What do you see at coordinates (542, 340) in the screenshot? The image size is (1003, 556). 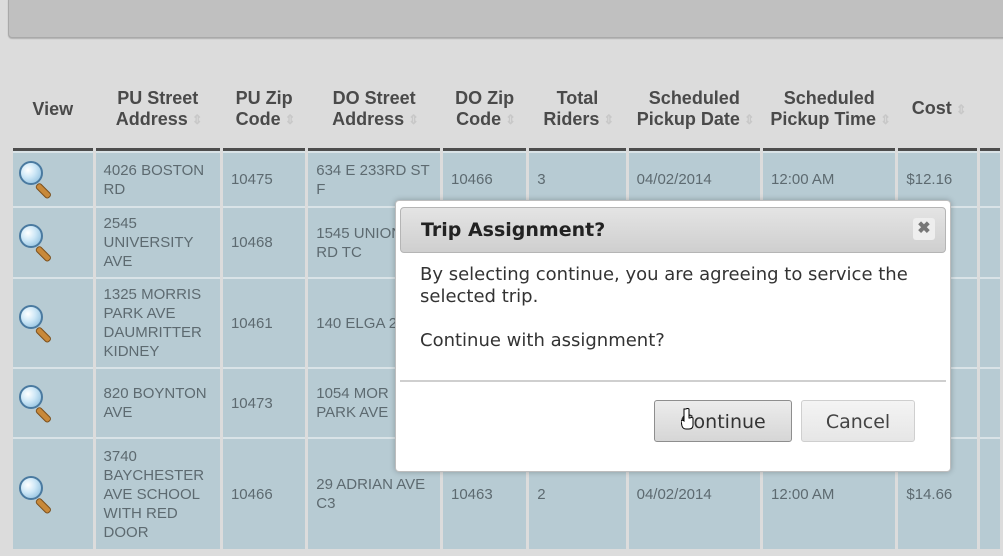 I see `dialog-question: Continue with assignment?` at bounding box center [542, 340].